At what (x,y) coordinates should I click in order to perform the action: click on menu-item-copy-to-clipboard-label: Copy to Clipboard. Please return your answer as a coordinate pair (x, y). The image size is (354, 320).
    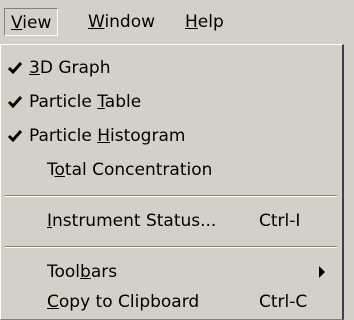
    Looking at the image, I should click on (123, 302).